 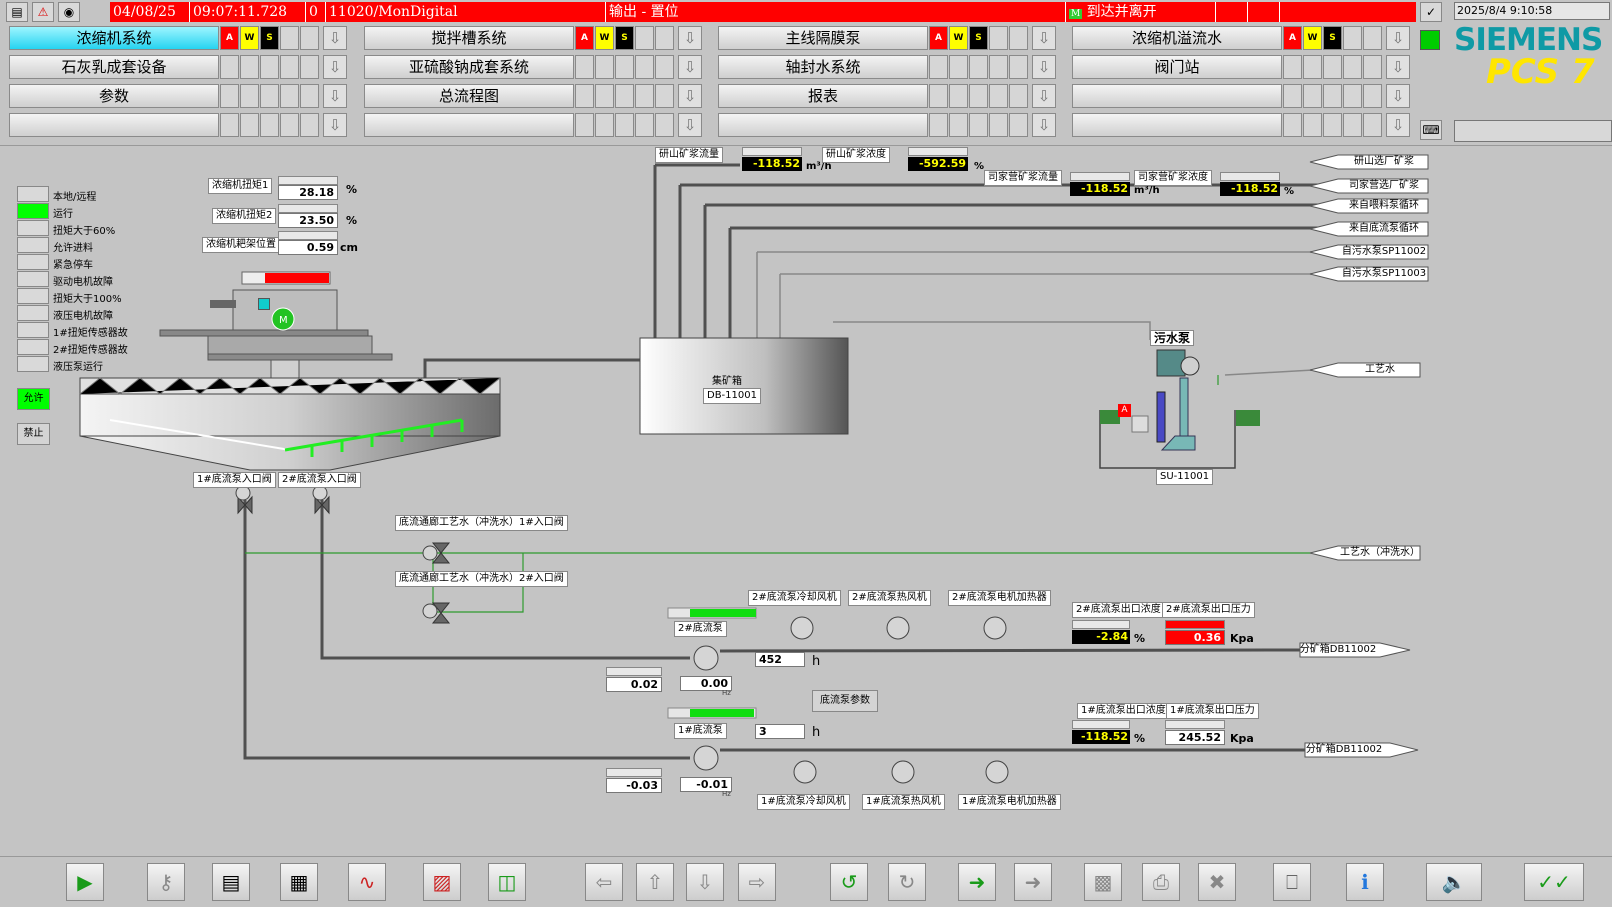 I want to click on legend-label: 液压电机故障, so click(x=83, y=316).